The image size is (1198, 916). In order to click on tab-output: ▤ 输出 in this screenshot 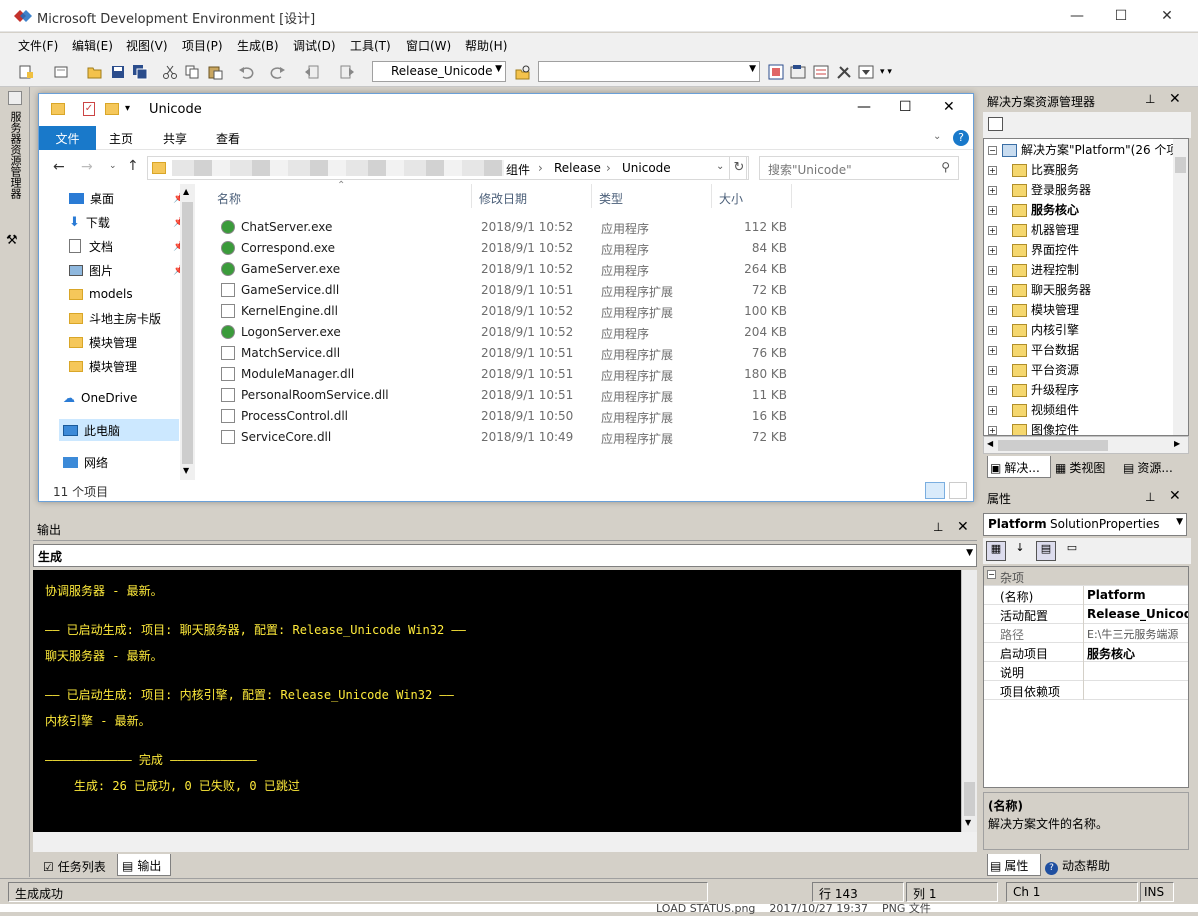, I will do `click(144, 865)`.